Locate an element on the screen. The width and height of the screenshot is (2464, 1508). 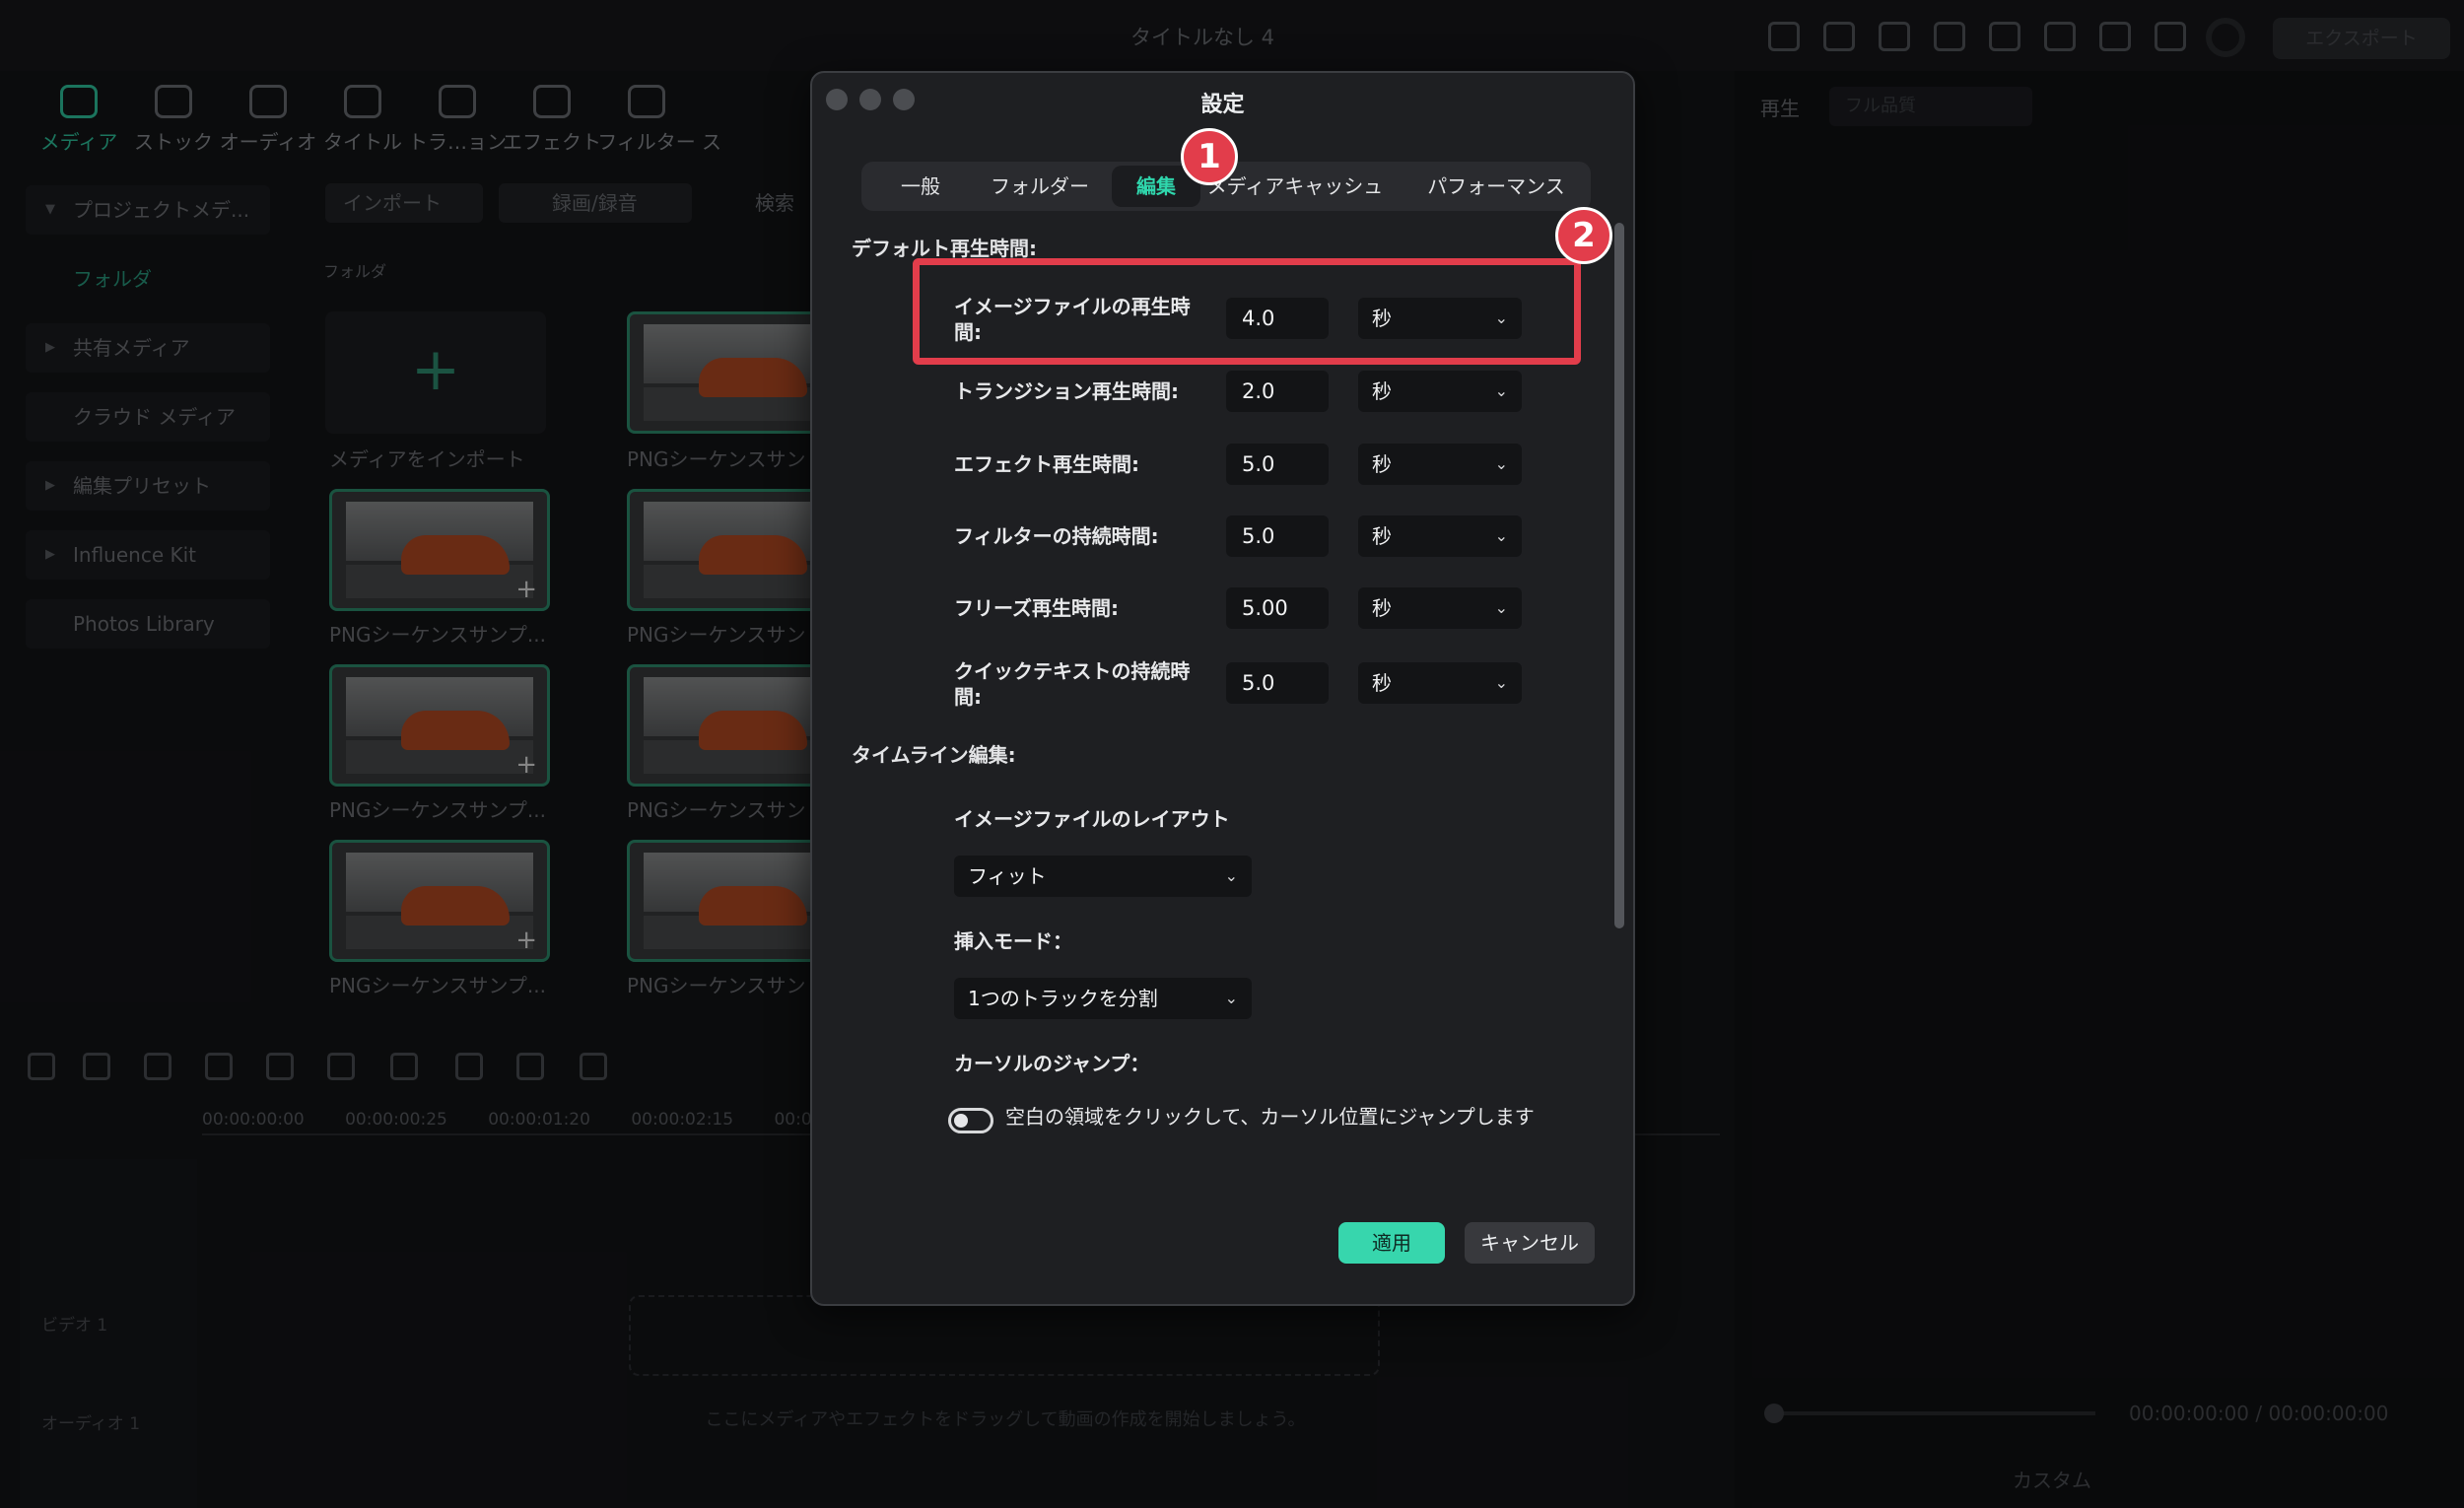
scrollbar-thumb is located at coordinates (1619, 576).